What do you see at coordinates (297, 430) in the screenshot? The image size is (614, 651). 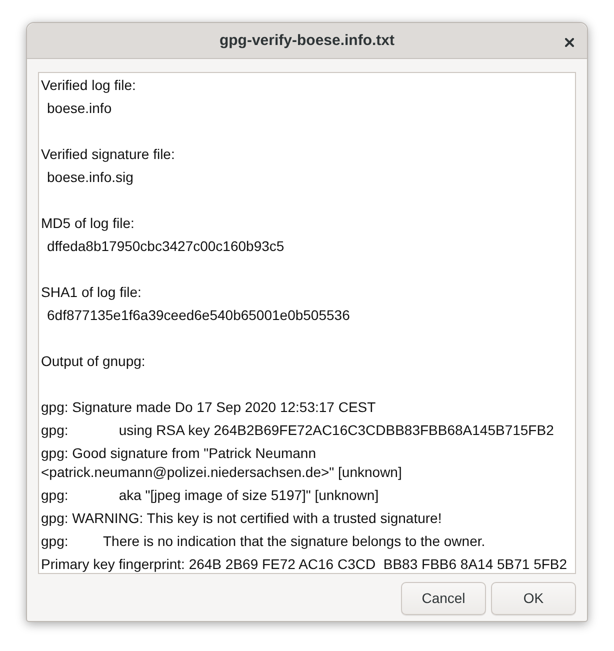 I see `gpg-output-line: gpg: using RSA key 264B2B69FE72AC16C3CDBB83FBB68A145B715FB2` at bounding box center [297, 430].